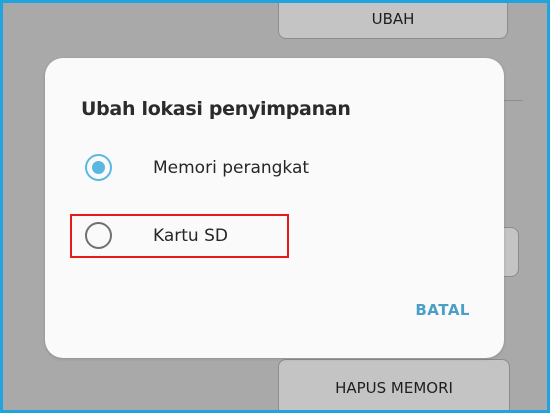 The height and width of the screenshot is (413, 550). I want to click on clear-storage-button: HAPUS MEMORI, so click(394, 384).